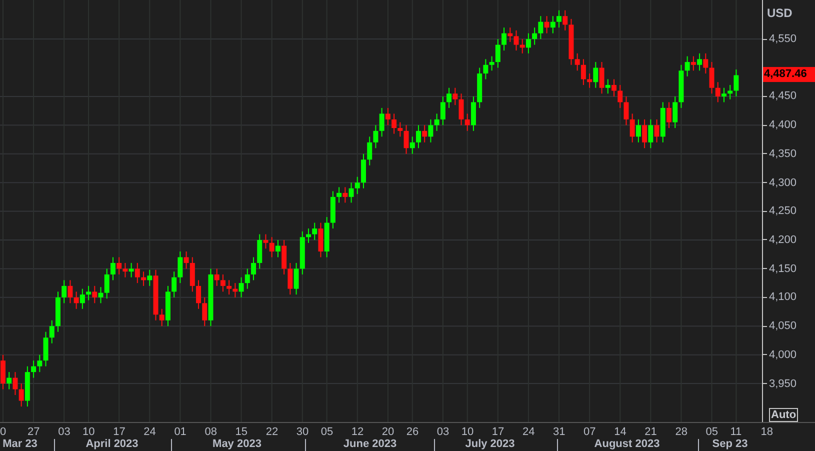 Image resolution: width=815 pixels, height=451 pixels. Describe the element at coordinates (783, 415) in the screenshot. I see `auto-scale-button: Auto` at that location.